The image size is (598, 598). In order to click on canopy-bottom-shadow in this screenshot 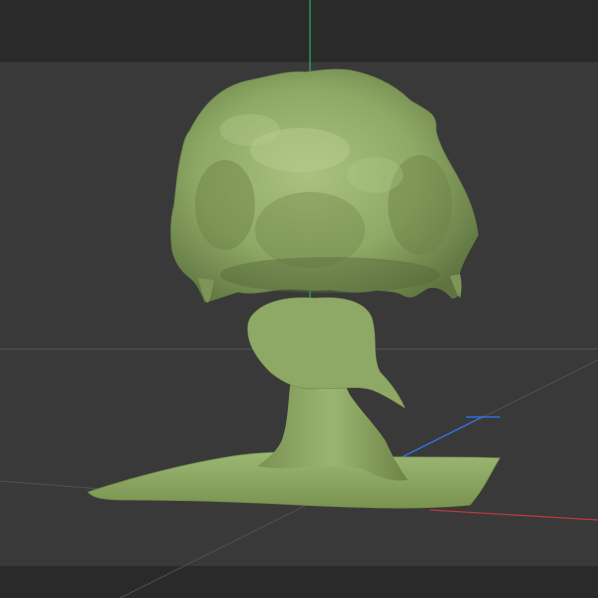, I will do `click(330, 275)`.